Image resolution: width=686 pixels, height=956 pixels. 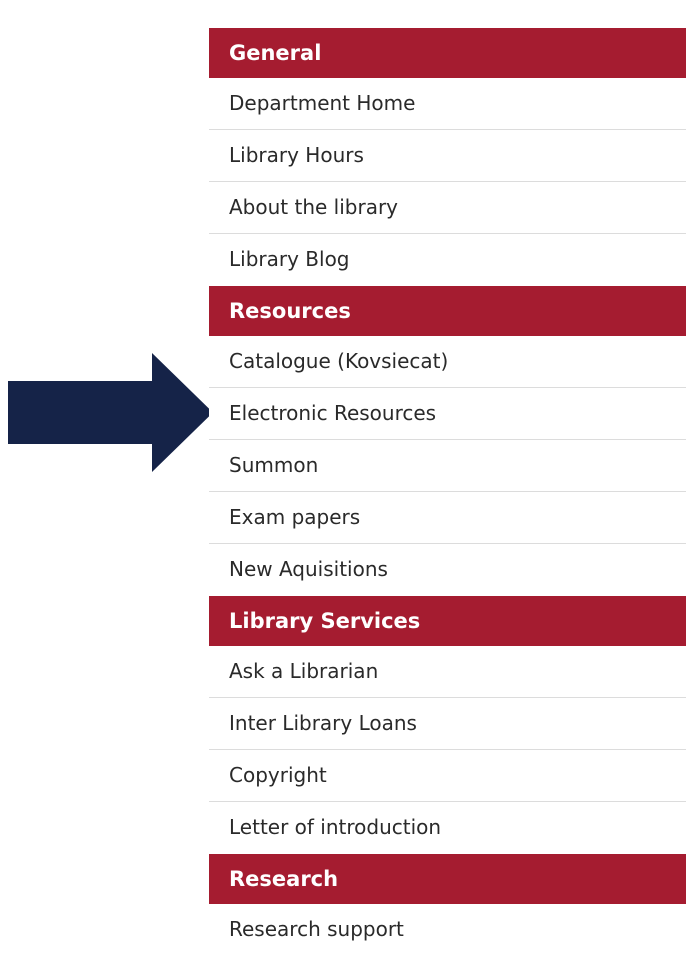 I want to click on menu-item-electronic-resources: Electronic Resources, so click(x=447, y=414).